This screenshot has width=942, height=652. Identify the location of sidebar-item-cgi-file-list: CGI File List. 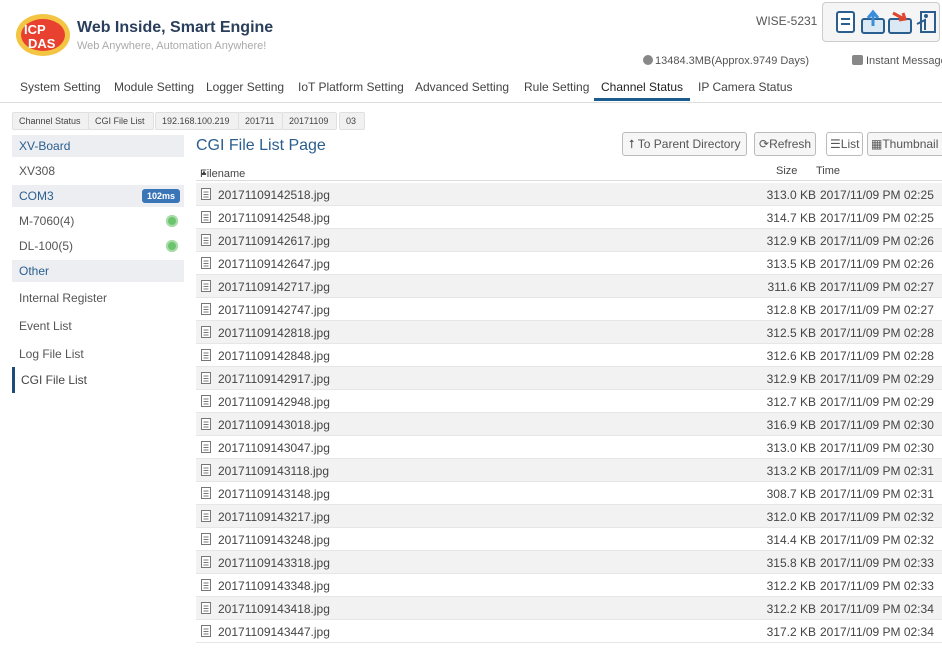
(98, 380).